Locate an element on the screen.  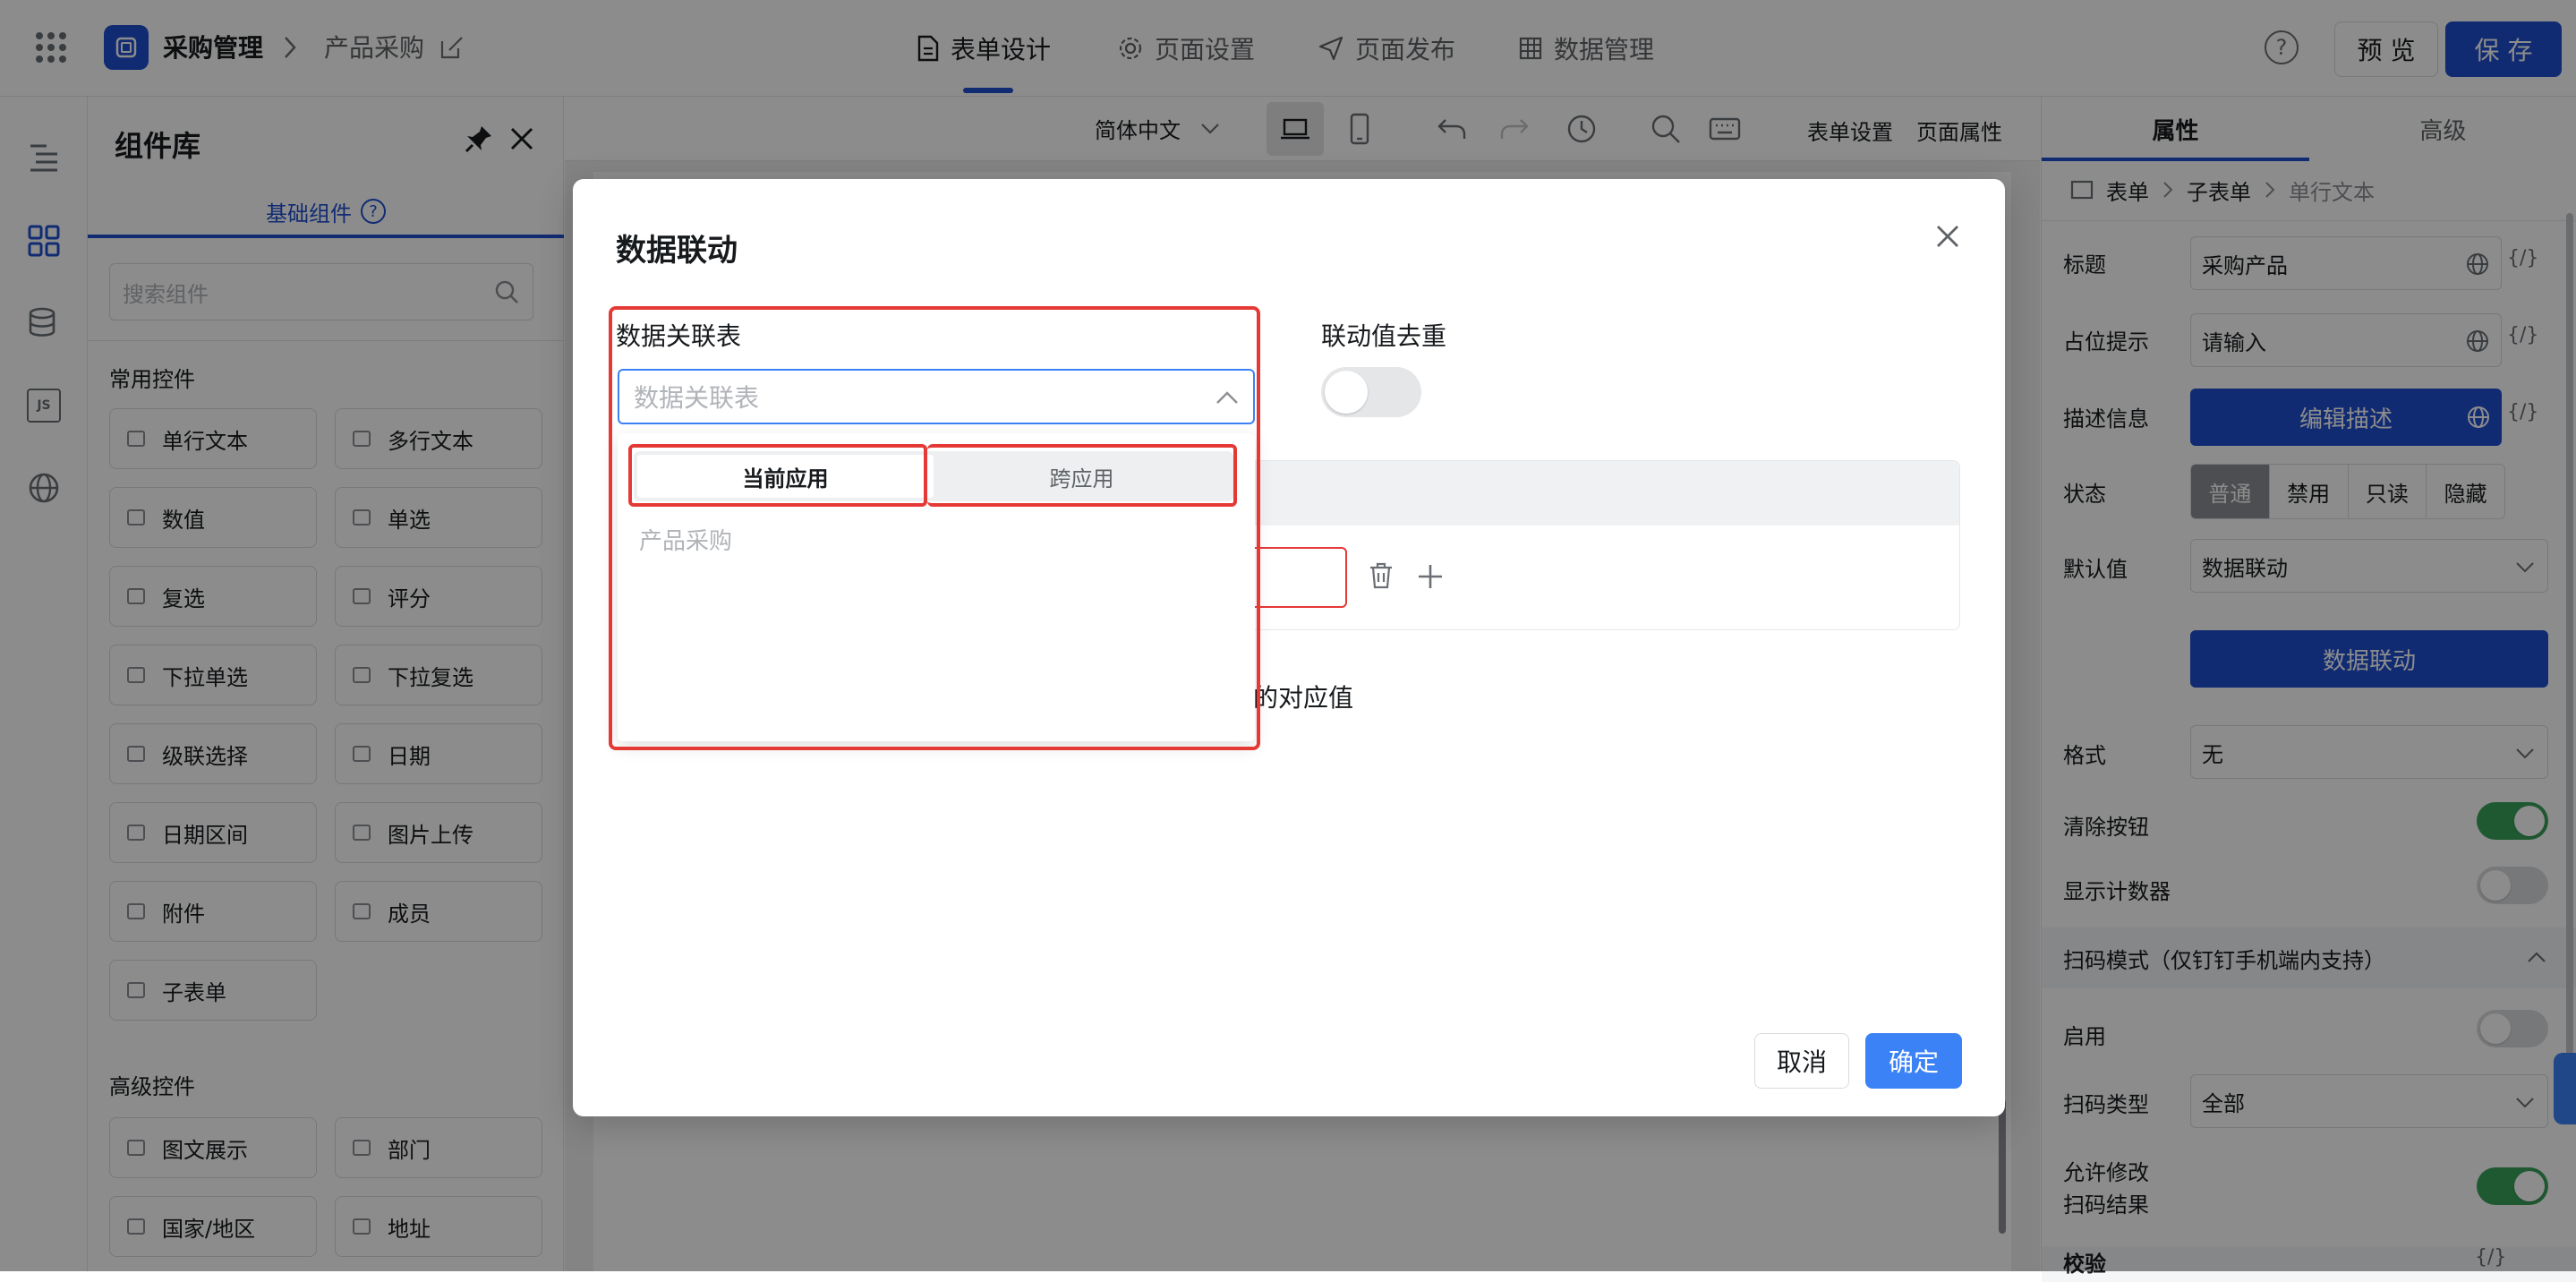
confirm-button: 确定 is located at coordinates (1913, 1061).